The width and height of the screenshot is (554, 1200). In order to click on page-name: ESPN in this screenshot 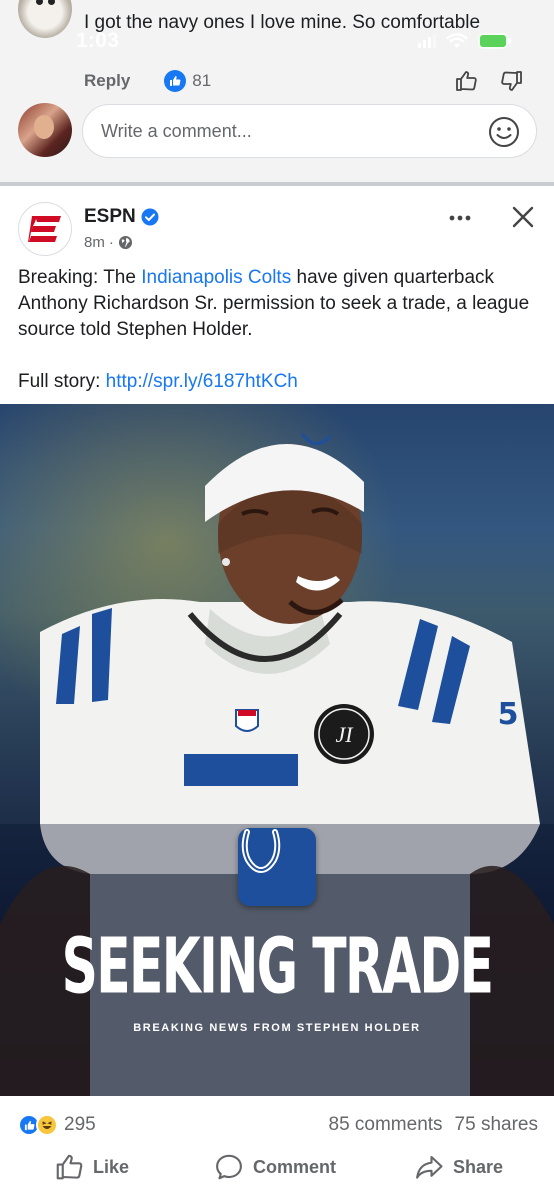, I will do `click(121, 217)`.